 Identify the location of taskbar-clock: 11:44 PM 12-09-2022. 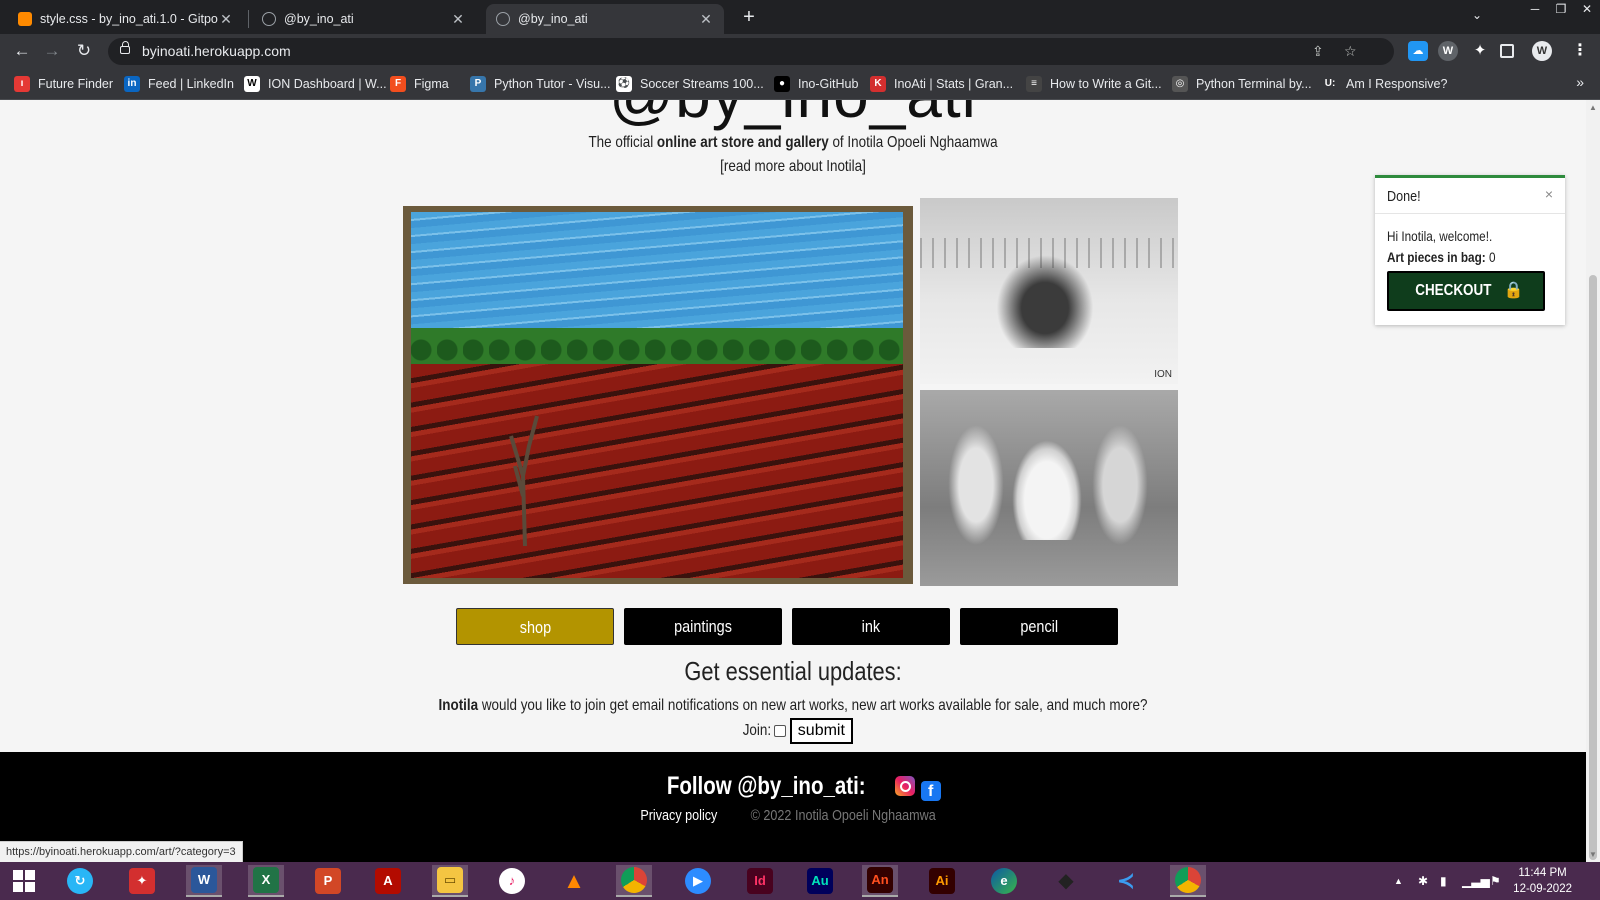
(1542, 881).